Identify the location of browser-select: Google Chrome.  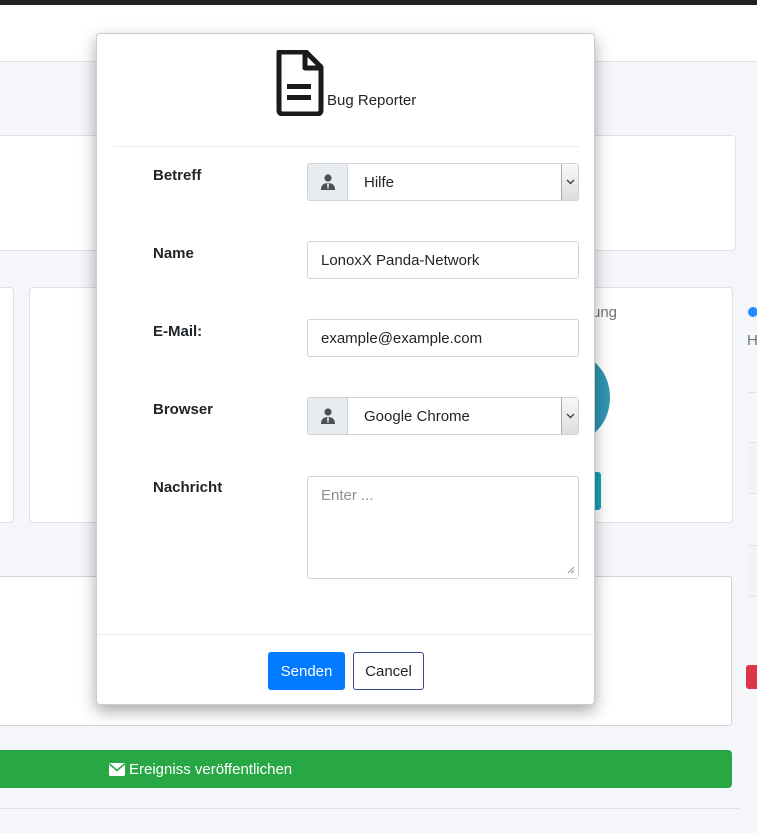
(443, 416).